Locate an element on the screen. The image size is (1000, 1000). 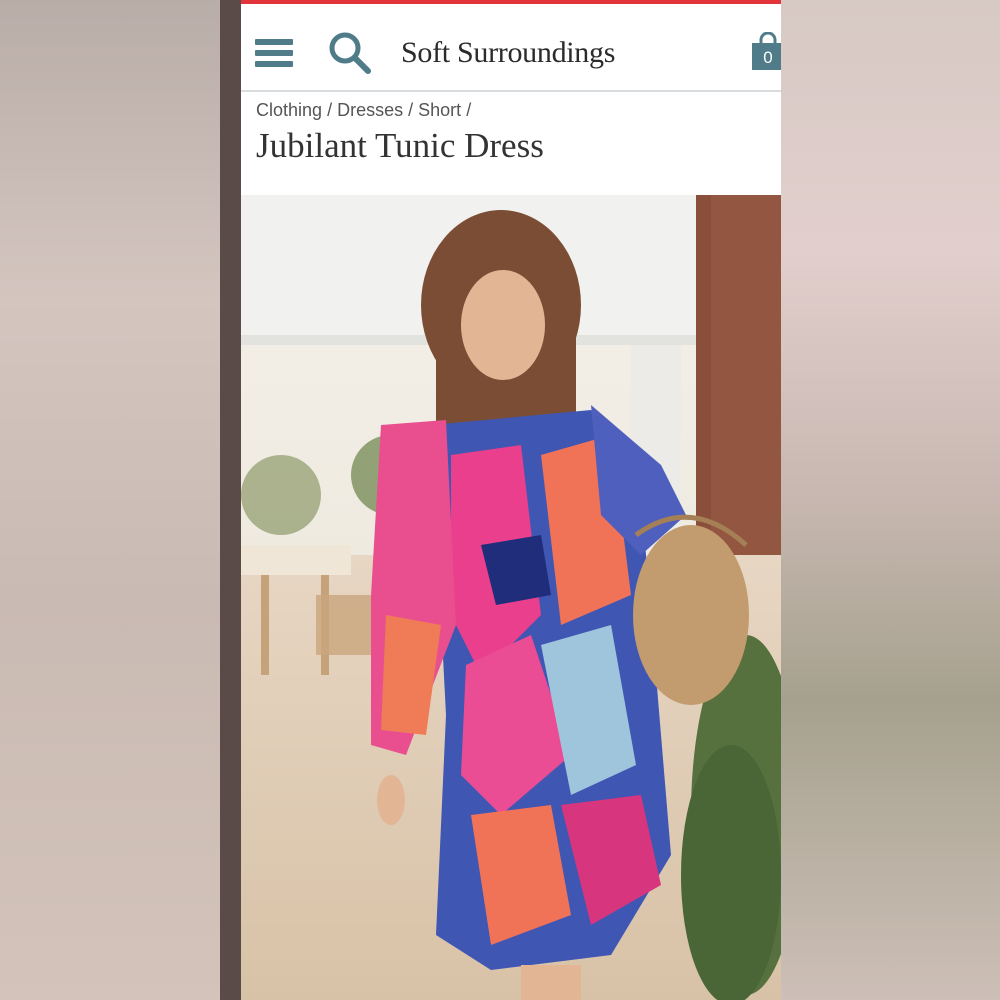
breadcrumb-item-dresses: Dresses is located at coordinates (370, 110).